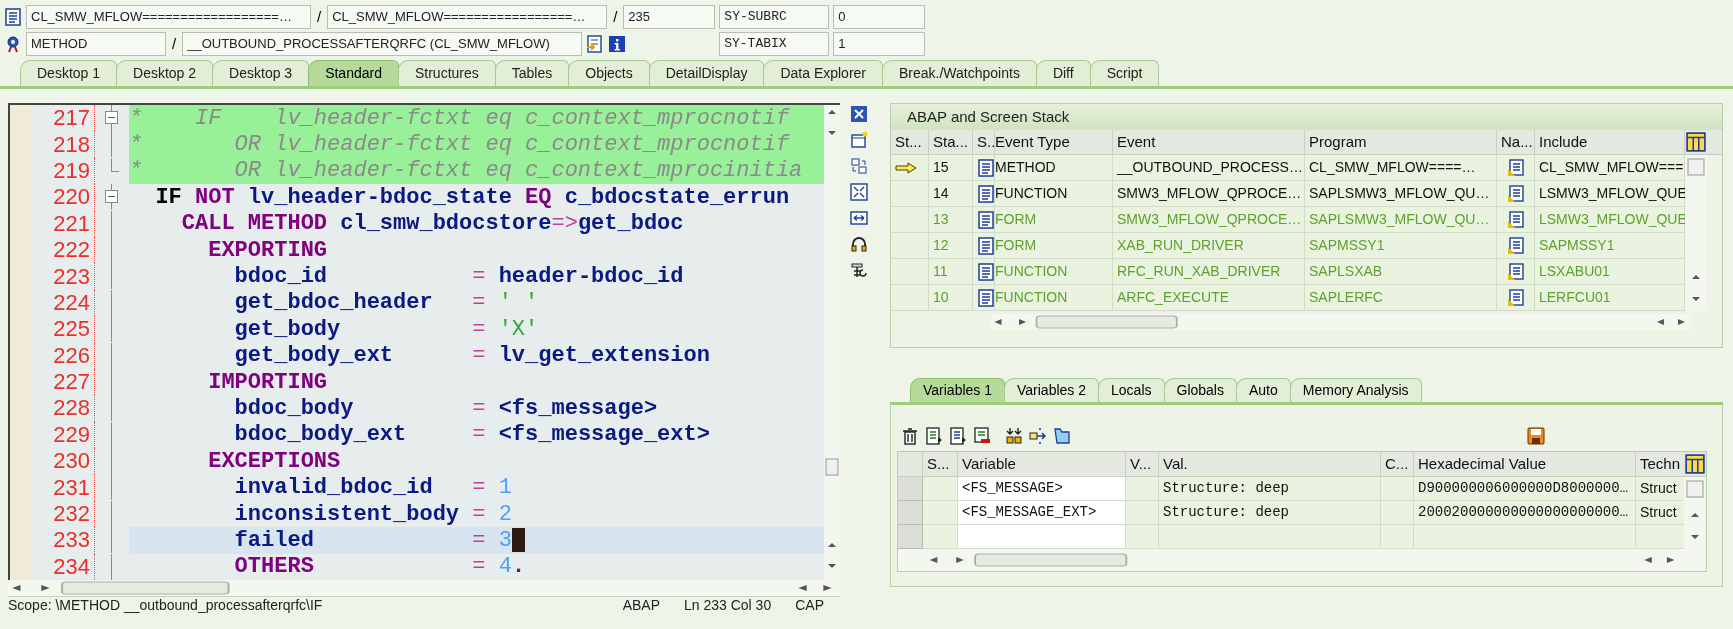 The height and width of the screenshot is (629, 1733). What do you see at coordinates (774, 44) in the screenshot?
I see `text-field: SY-TABIX` at bounding box center [774, 44].